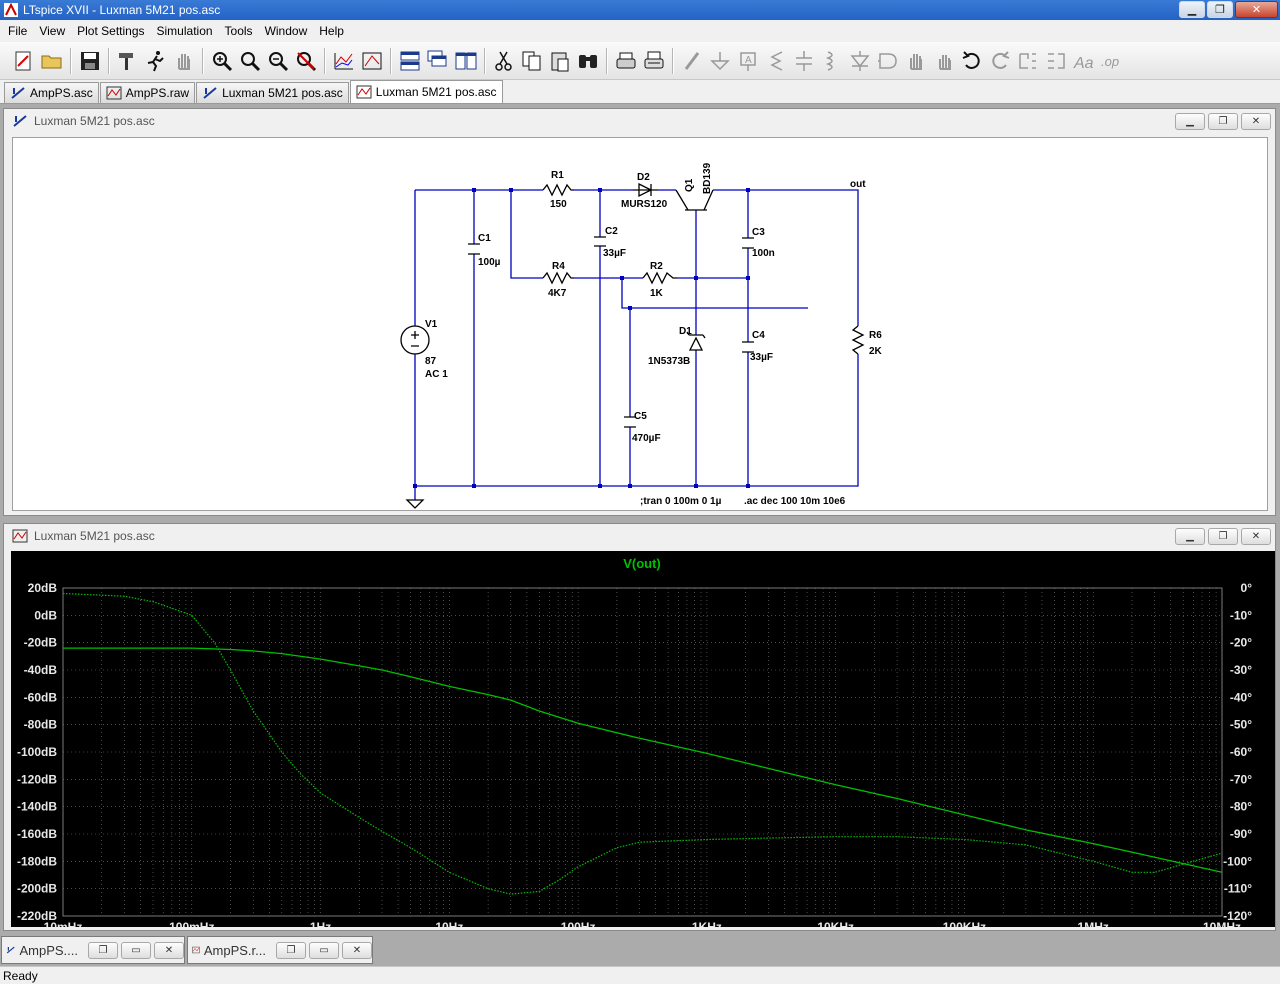 This screenshot has height=984, width=1280. I want to click on plot-minimize-button: ▁, so click(1190, 536).